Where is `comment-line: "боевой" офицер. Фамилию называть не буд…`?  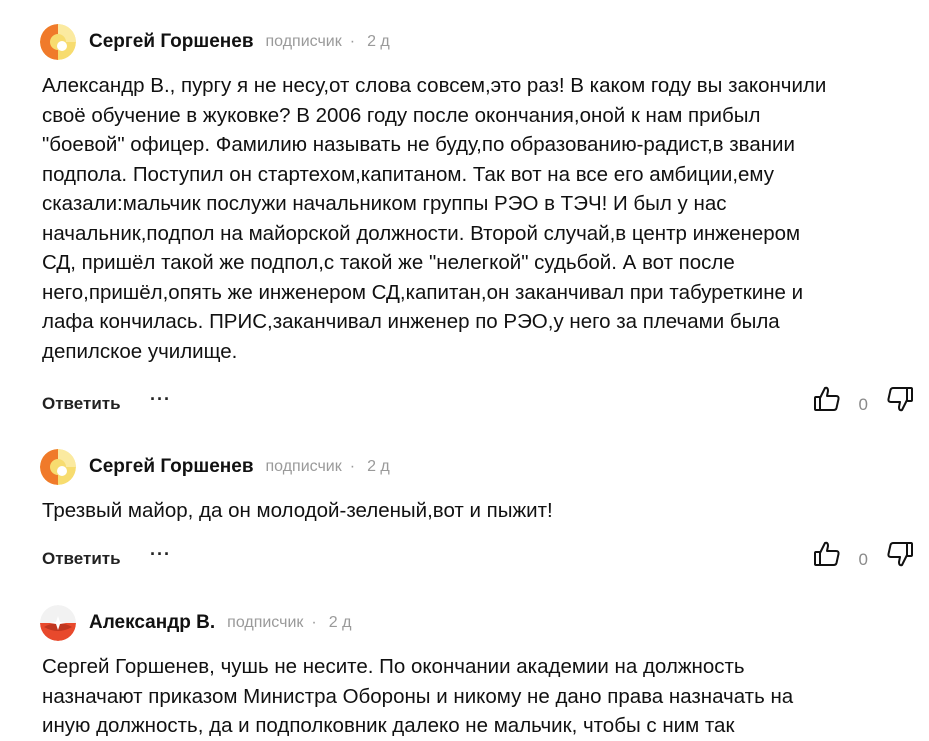 comment-line: "боевой" офицер. Фамилию называть не буд… is located at coordinates (418, 144).